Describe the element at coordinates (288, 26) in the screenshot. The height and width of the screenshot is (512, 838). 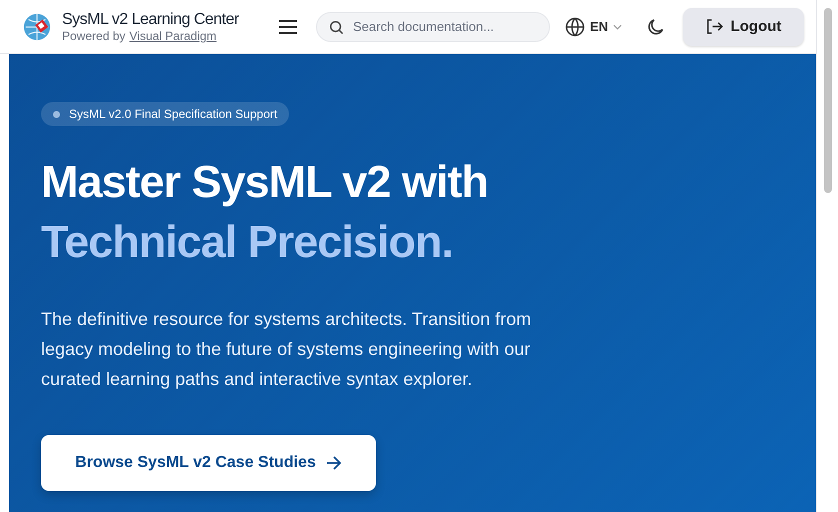
I see `menu-icon` at that location.